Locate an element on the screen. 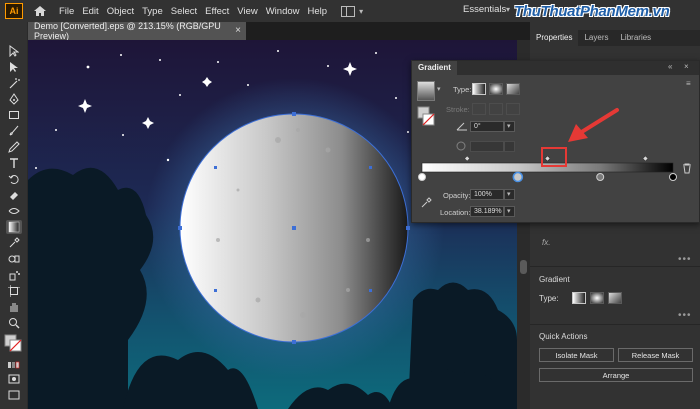 The width and height of the screenshot is (700, 409). location-label: Location: is located at coordinates (455, 212).